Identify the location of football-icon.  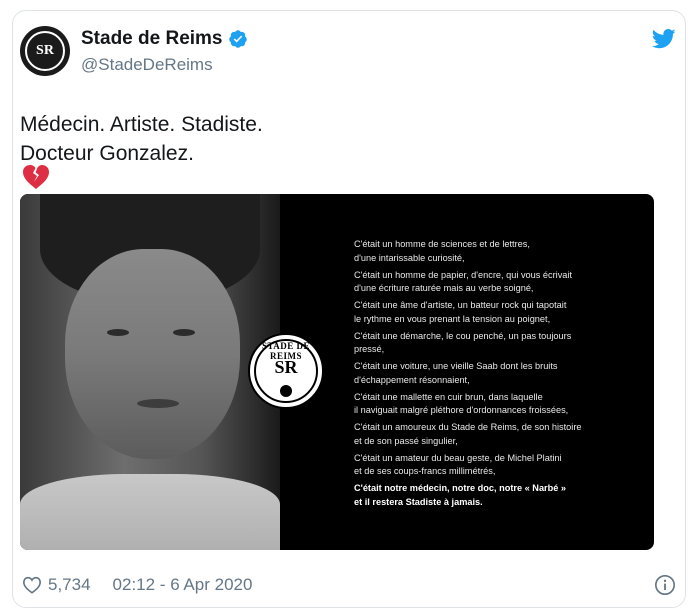
(286, 391).